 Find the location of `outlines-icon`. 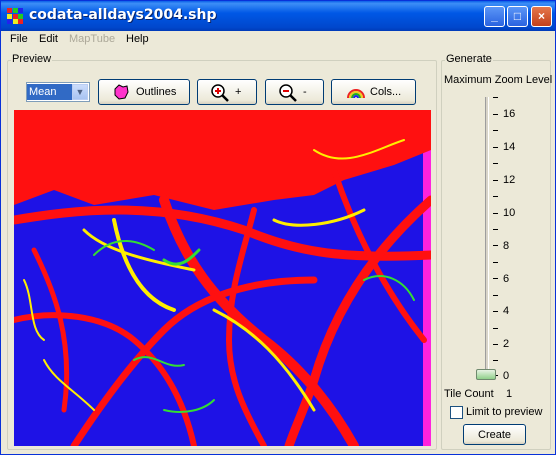

outlines-icon is located at coordinates (121, 92).